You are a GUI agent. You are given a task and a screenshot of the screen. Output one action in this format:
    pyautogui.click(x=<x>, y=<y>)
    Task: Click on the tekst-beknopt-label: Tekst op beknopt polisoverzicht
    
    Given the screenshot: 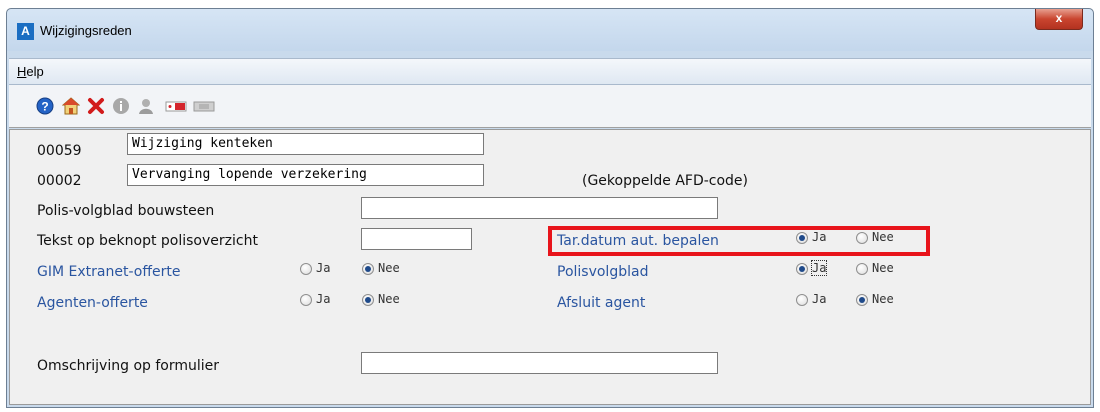 What is the action you would take?
    pyautogui.click(x=147, y=241)
    